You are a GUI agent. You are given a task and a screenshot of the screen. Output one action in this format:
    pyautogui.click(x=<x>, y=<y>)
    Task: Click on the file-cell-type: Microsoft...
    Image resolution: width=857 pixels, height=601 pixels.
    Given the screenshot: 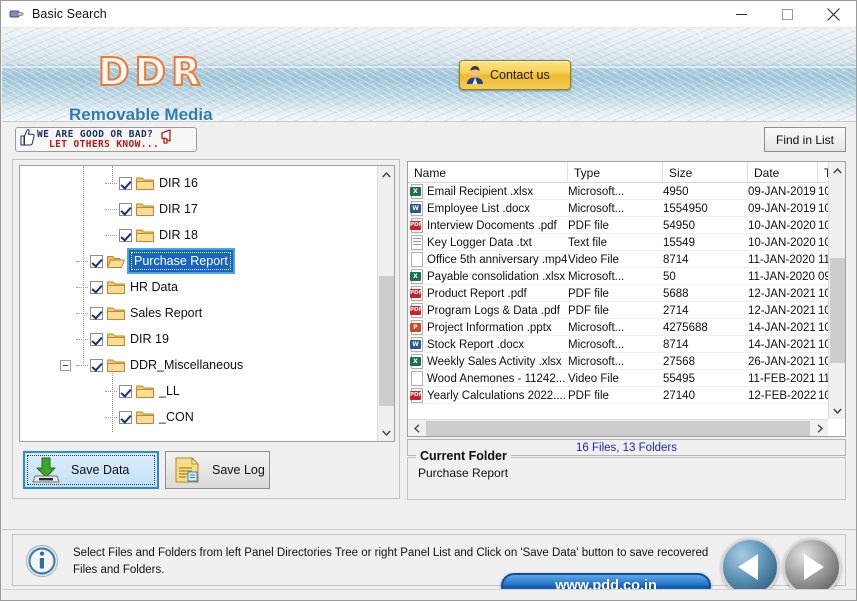 What is the action you would take?
    pyautogui.click(x=596, y=344)
    